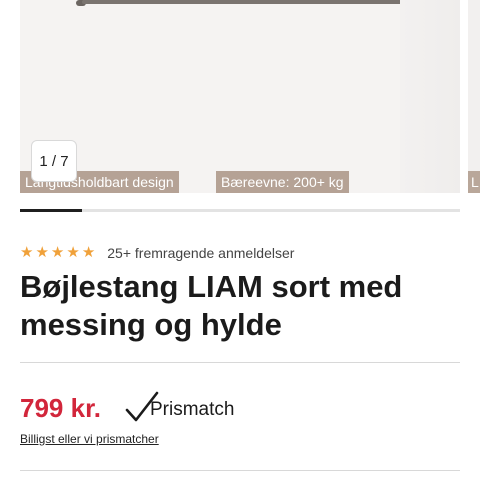  I want to click on star-rating: ★ ★ ★ ★ ★, so click(57, 253).